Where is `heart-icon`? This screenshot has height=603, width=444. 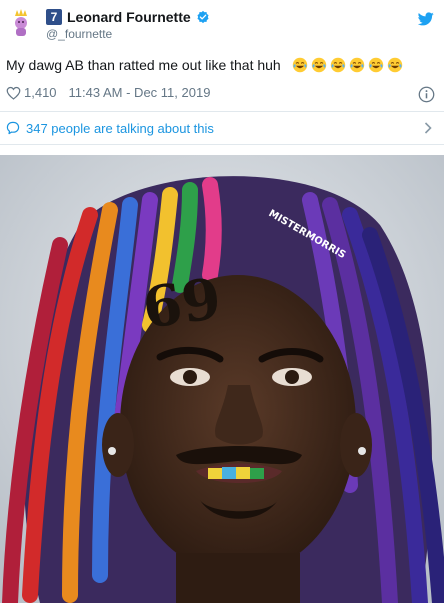 heart-icon is located at coordinates (13, 93).